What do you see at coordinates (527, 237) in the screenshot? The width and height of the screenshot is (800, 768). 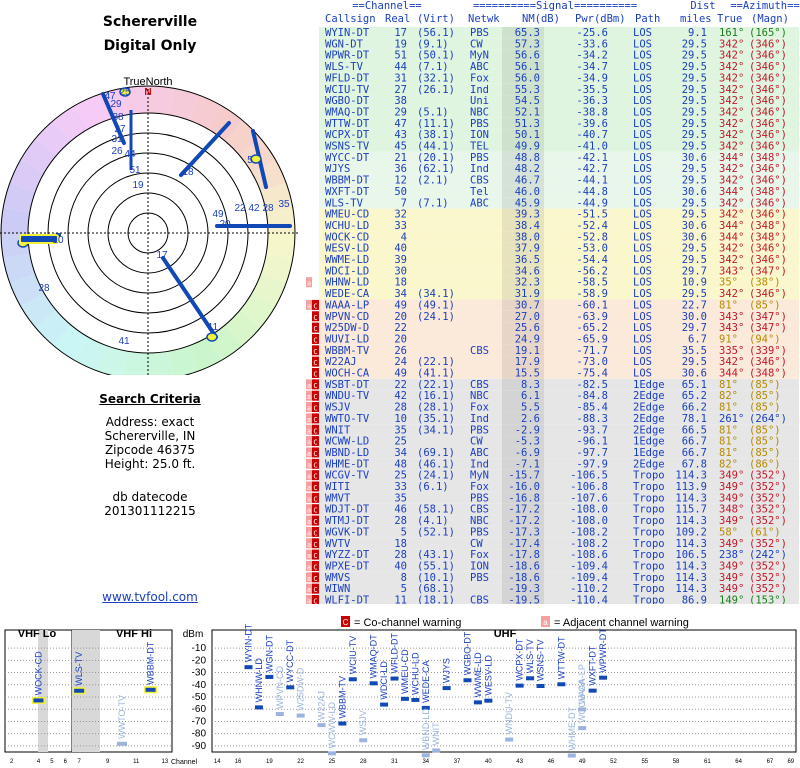 I see `table-cell-nm: 38.0` at bounding box center [527, 237].